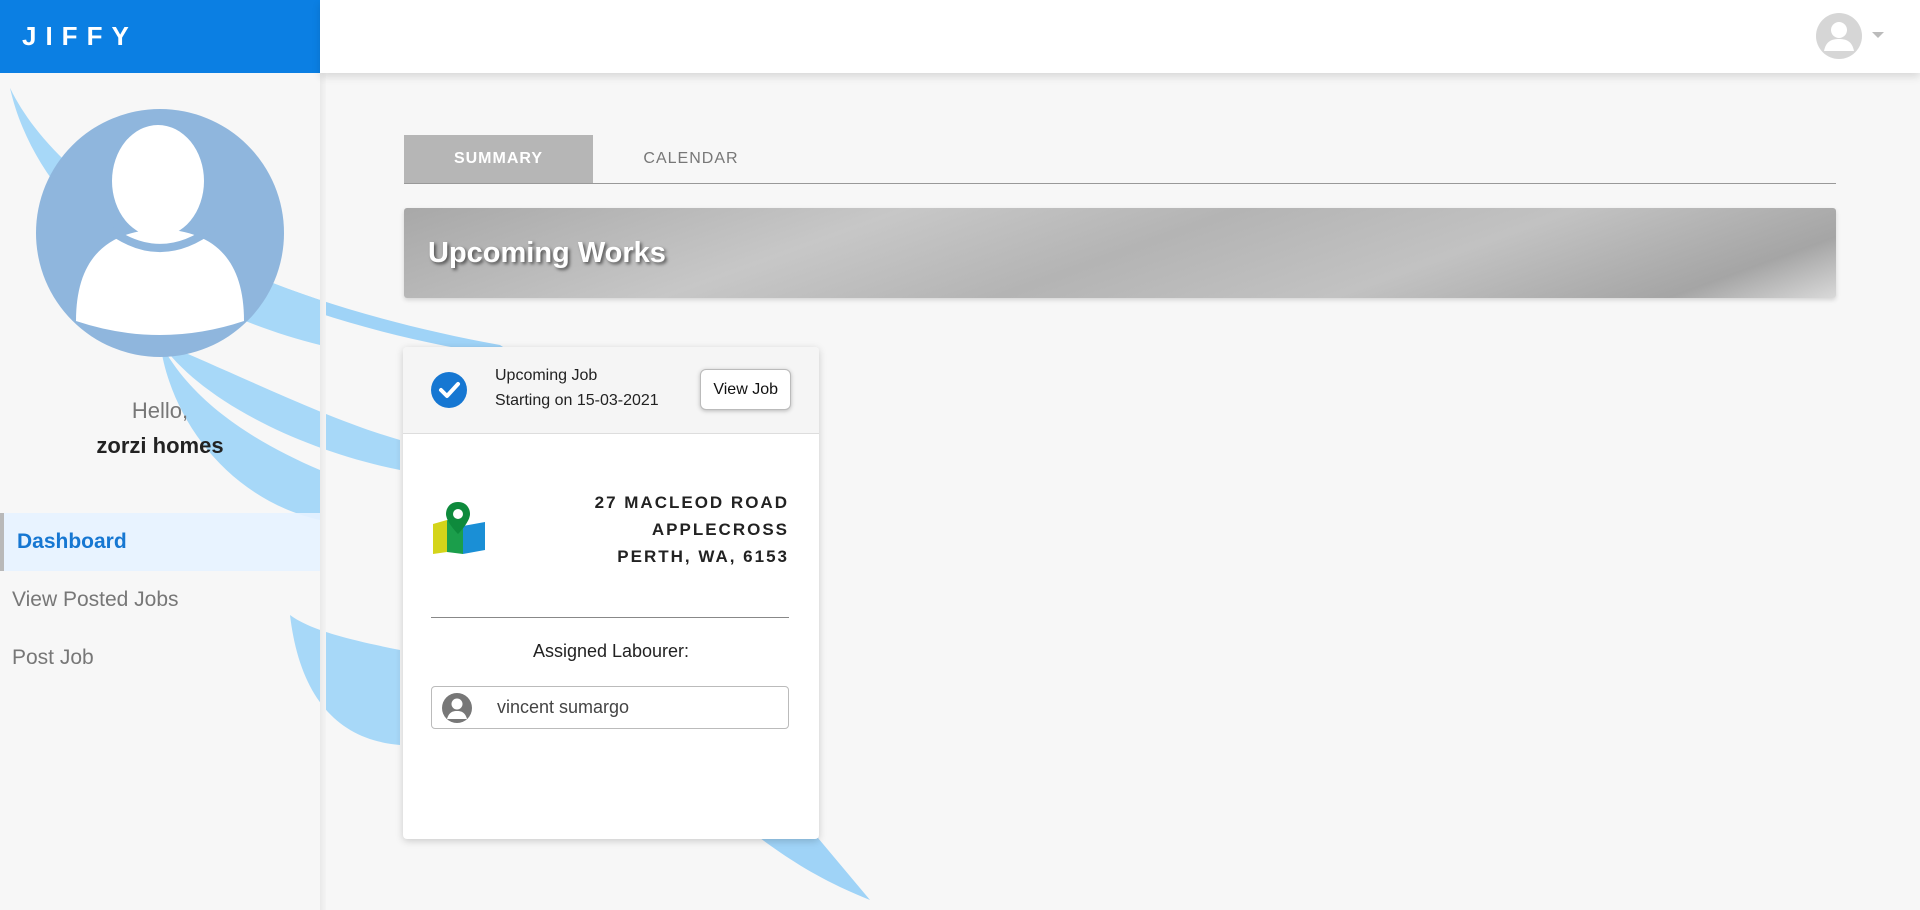  What do you see at coordinates (160, 36) in the screenshot?
I see `brand-bar: JIFFY` at bounding box center [160, 36].